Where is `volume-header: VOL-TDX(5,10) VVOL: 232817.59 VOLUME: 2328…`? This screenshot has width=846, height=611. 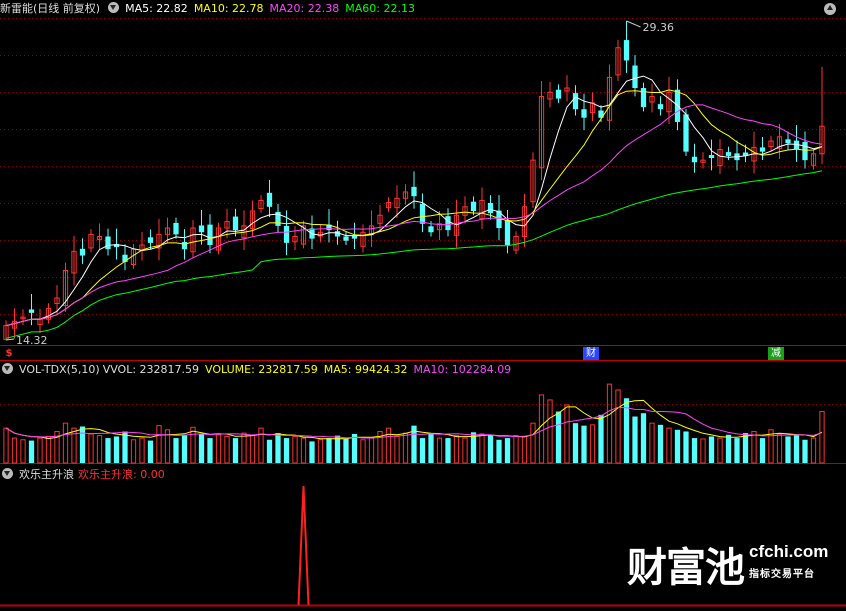
volume-header: VOL-TDX(5,10) VVOL: 232817.59 VOLUME: 2328… is located at coordinates (258, 370).